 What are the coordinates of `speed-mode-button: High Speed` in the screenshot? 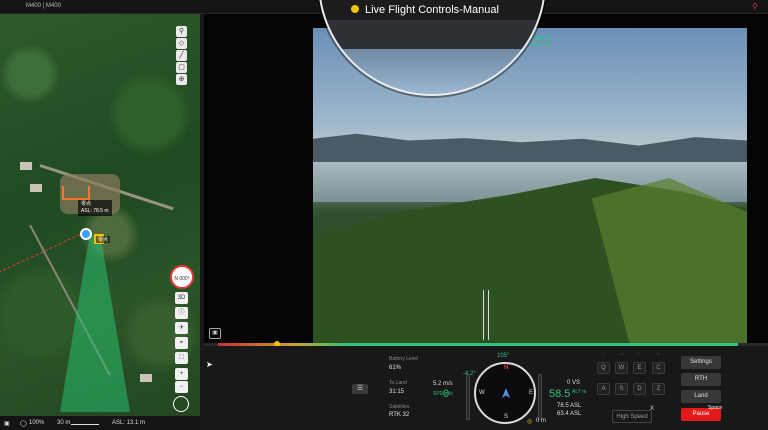 It's located at (632, 416).